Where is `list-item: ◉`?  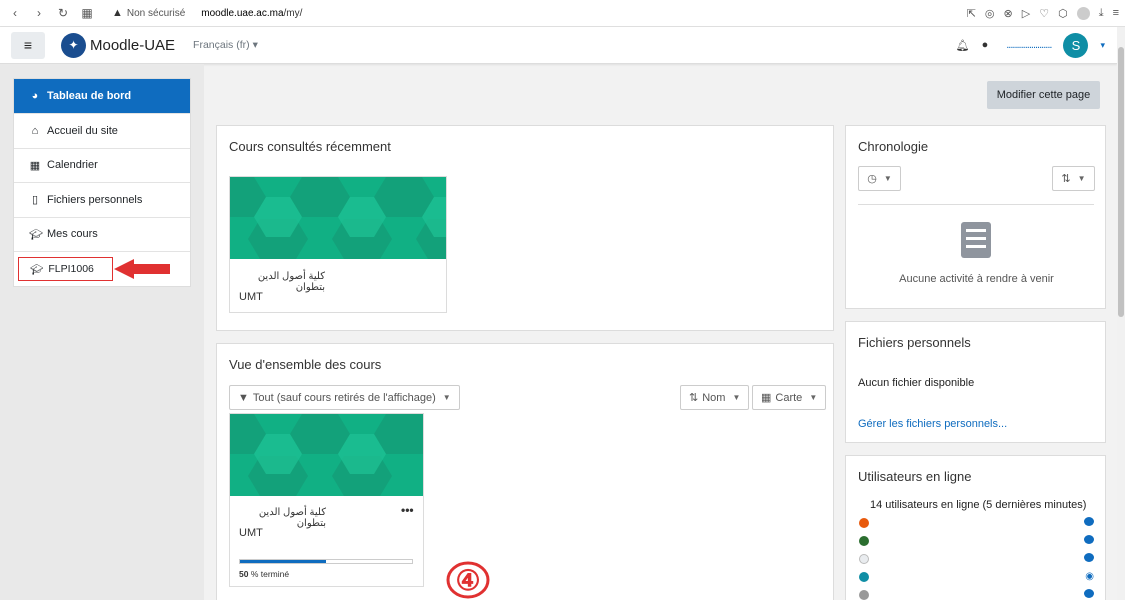
list-item: ◉ is located at coordinates (976, 578).